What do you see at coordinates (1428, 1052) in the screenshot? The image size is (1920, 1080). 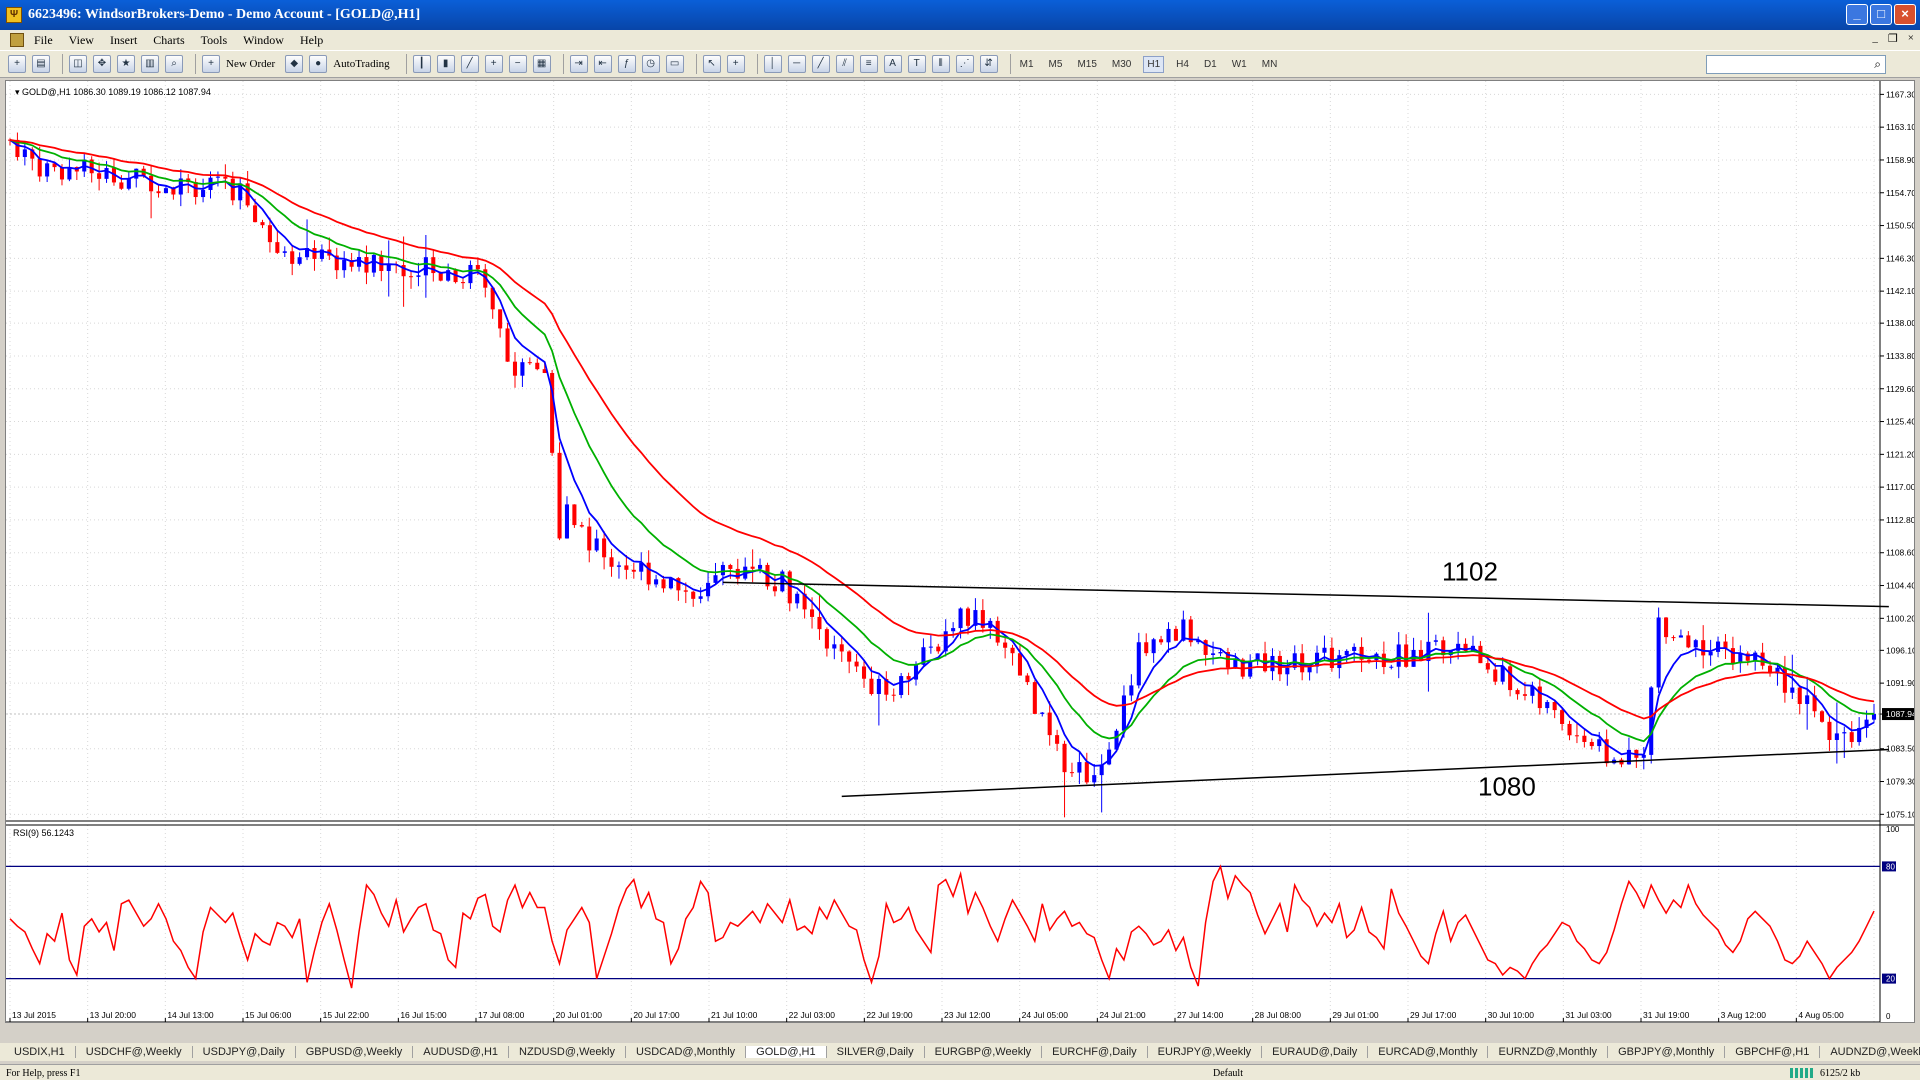 I see `symbol-tab: EURCAD@,Monthly` at bounding box center [1428, 1052].